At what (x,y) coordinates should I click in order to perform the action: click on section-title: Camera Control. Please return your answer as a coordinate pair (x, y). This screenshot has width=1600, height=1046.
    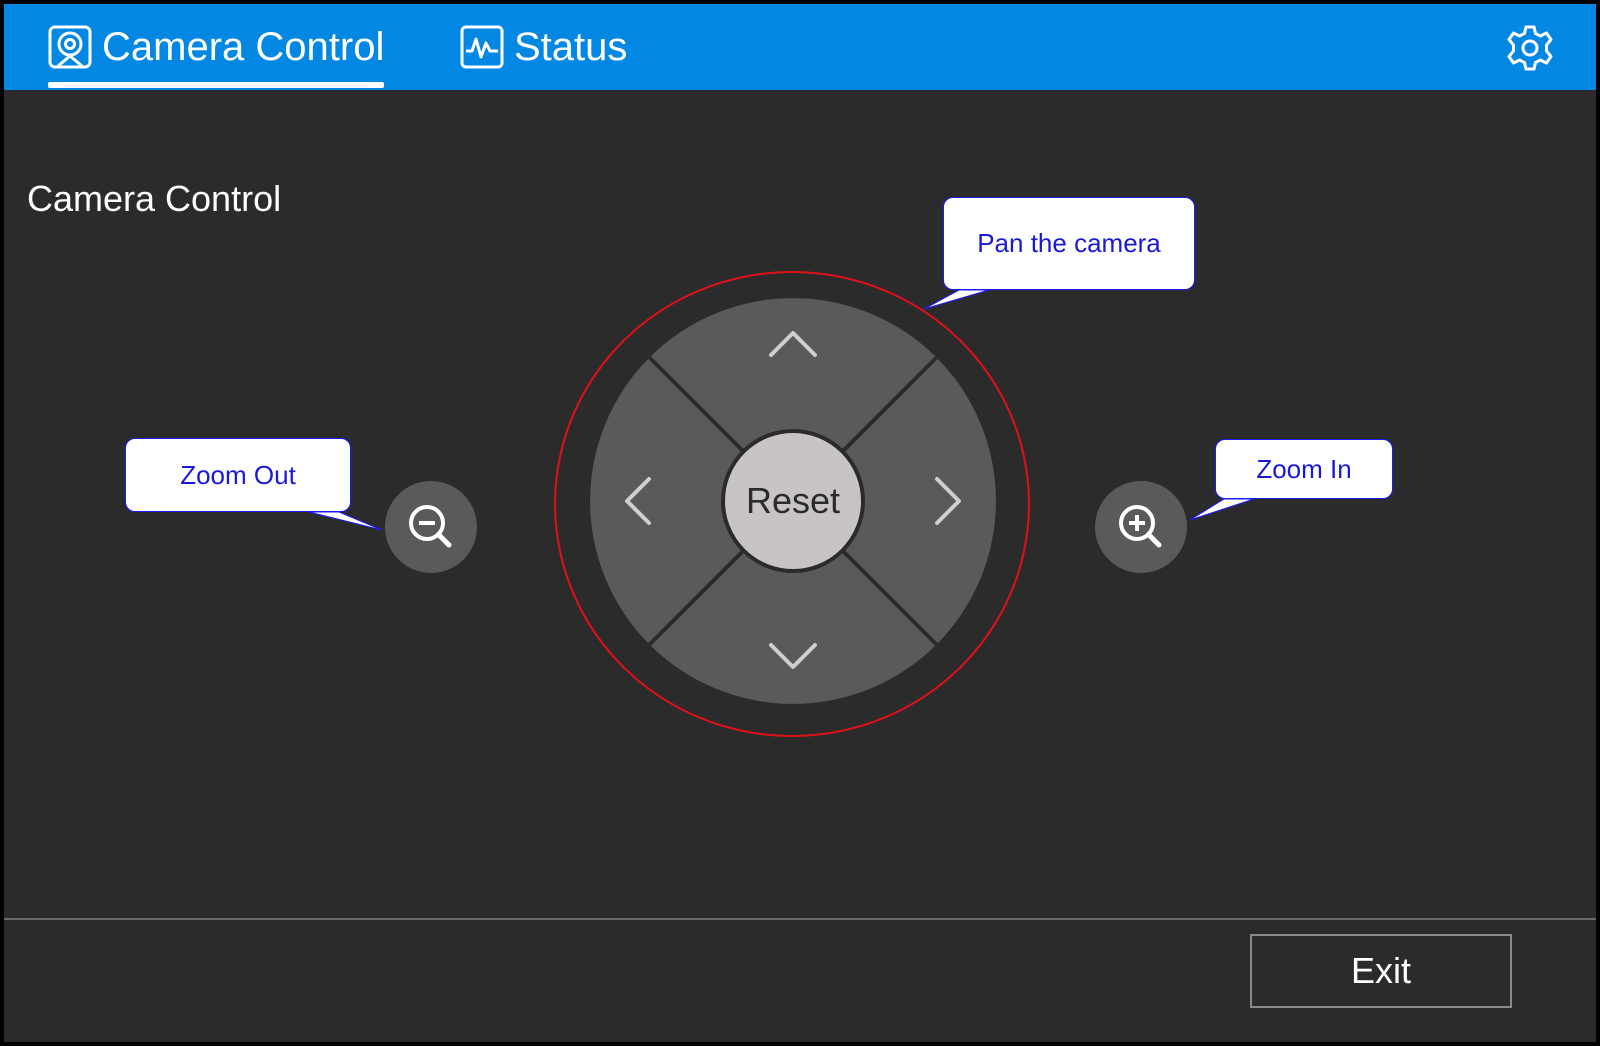
    Looking at the image, I should click on (154, 198).